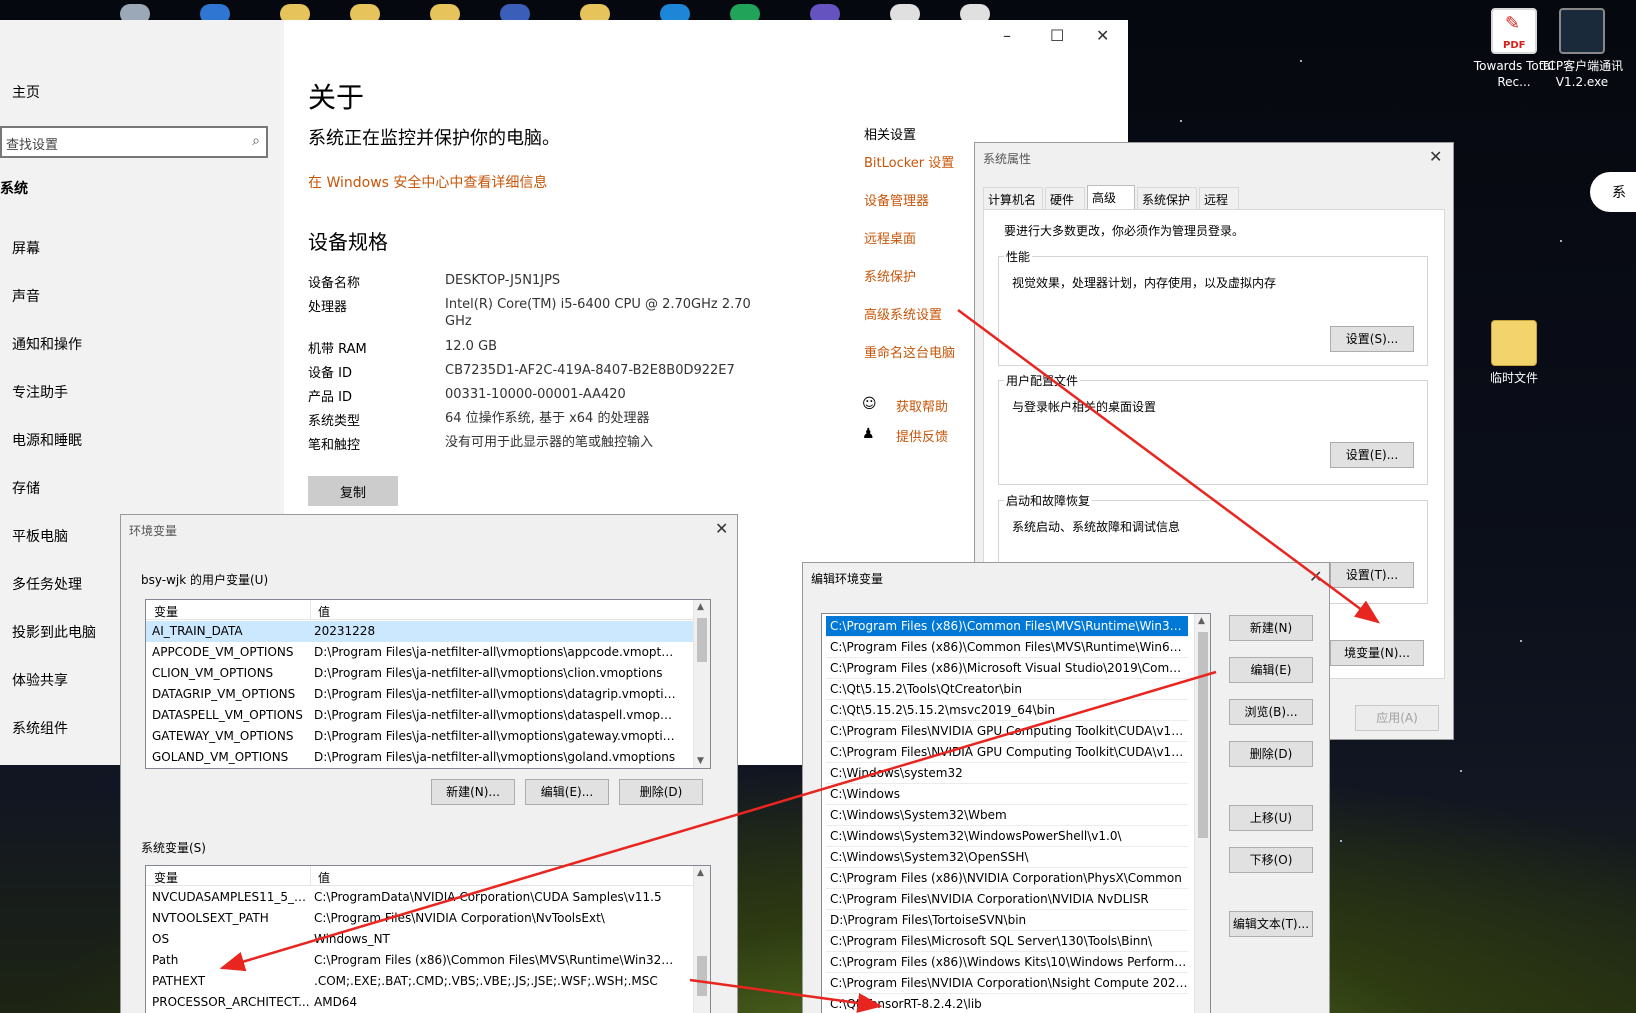 The width and height of the screenshot is (1636, 1013). I want to click on sidebar-item-projecting: 投影到此电脑, so click(54, 632).